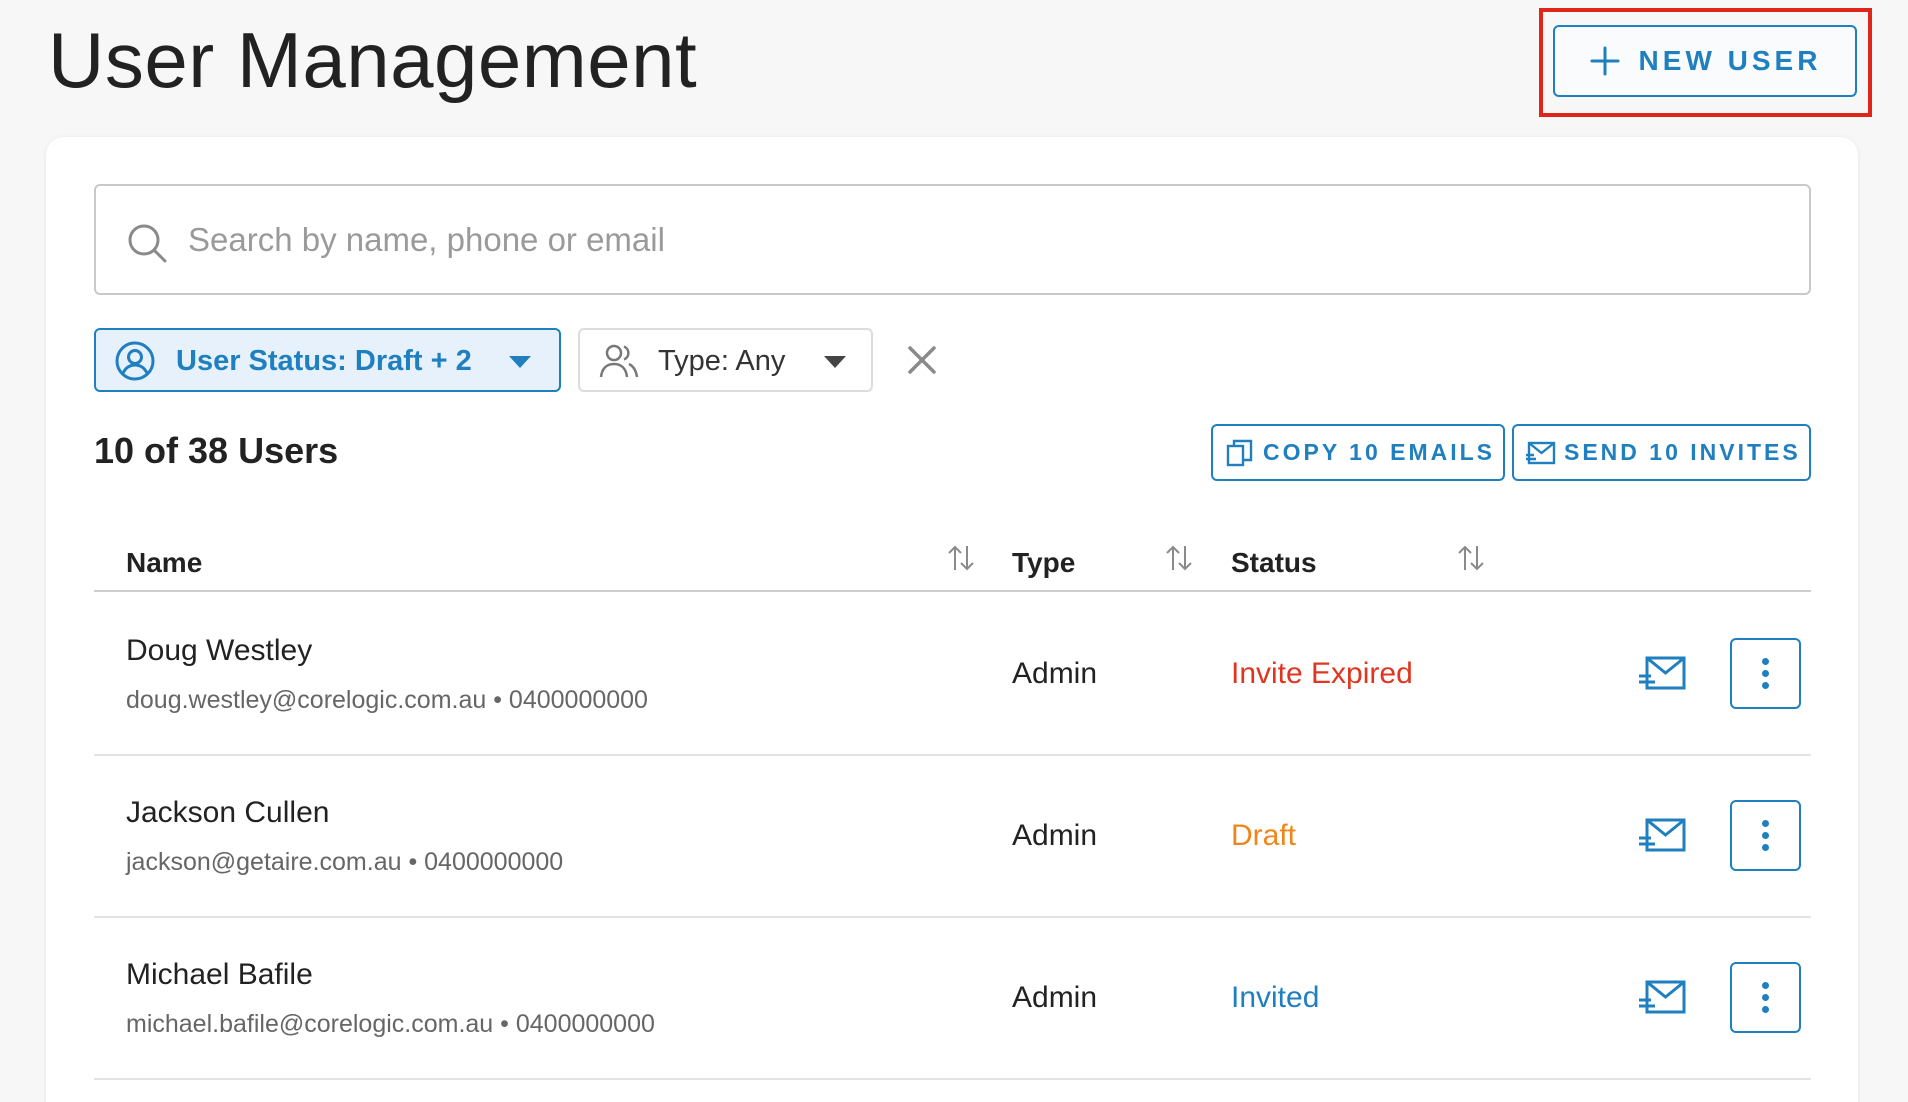 This screenshot has height=1102, width=1908. I want to click on user-count: 10 of 38 Users, so click(216, 450).